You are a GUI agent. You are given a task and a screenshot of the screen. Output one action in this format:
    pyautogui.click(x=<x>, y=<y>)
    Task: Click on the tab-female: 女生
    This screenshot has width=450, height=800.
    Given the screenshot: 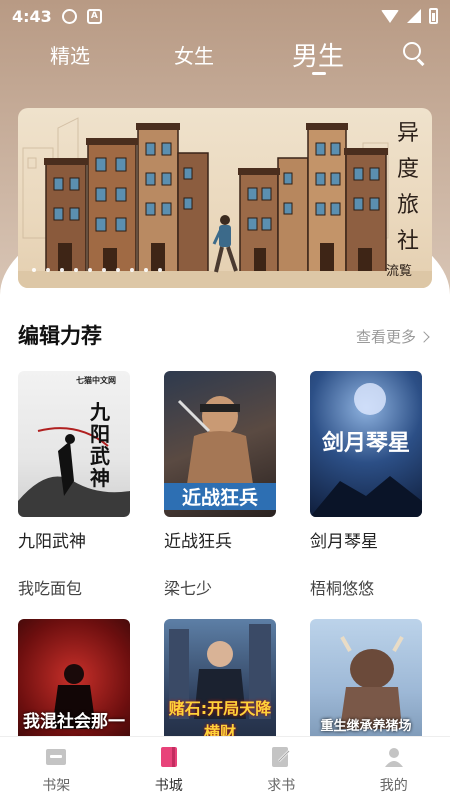 What is the action you would take?
    pyautogui.click(x=194, y=54)
    